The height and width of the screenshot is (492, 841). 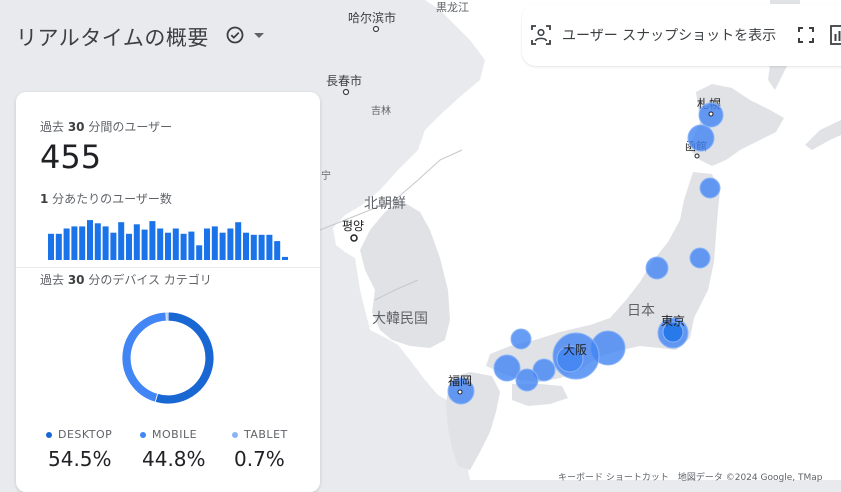 What do you see at coordinates (259, 459) in the screenshot?
I see `legend-tablet-percent: 0.7%` at bounding box center [259, 459].